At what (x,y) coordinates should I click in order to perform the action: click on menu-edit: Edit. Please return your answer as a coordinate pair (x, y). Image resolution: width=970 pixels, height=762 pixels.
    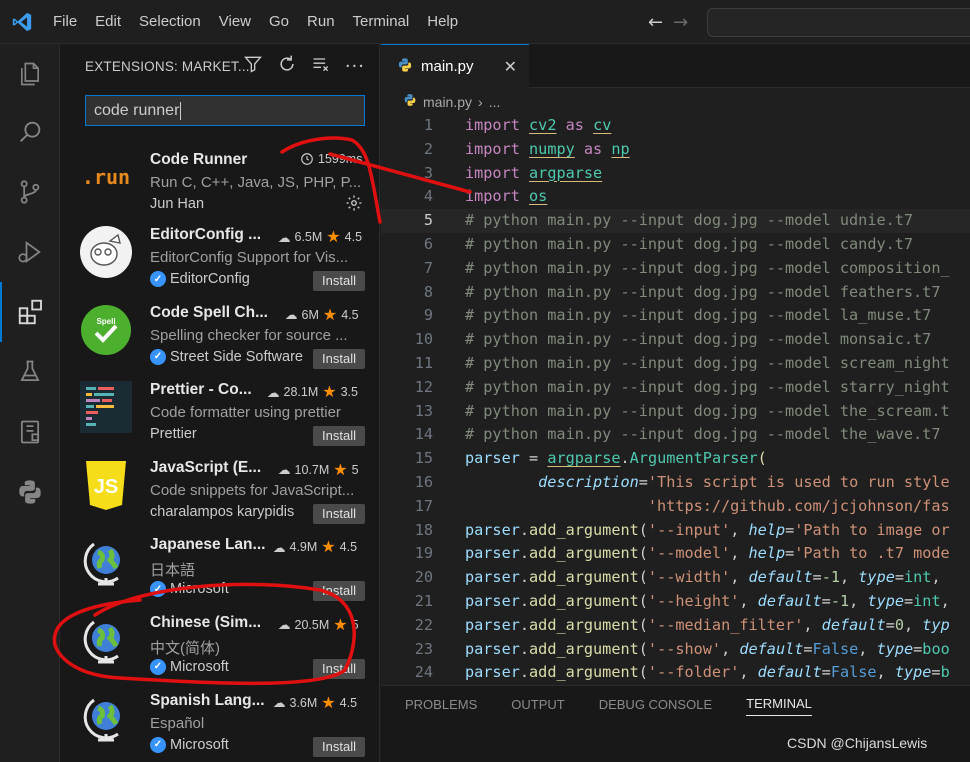
    Looking at the image, I should click on (108, 22).